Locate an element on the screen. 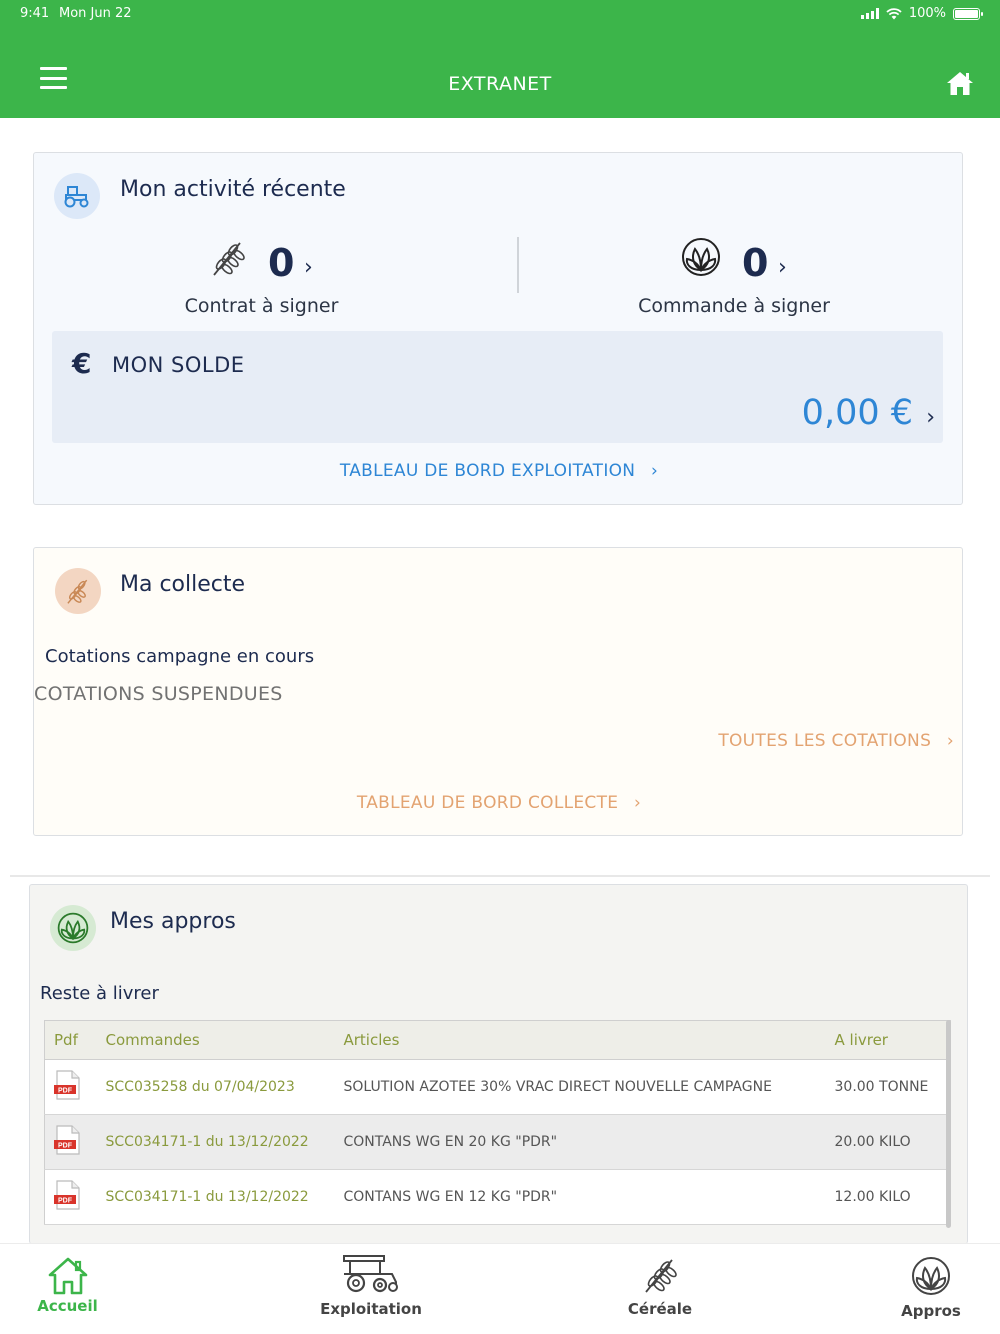  collecte-title: Ma collecte is located at coordinates (183, 584).